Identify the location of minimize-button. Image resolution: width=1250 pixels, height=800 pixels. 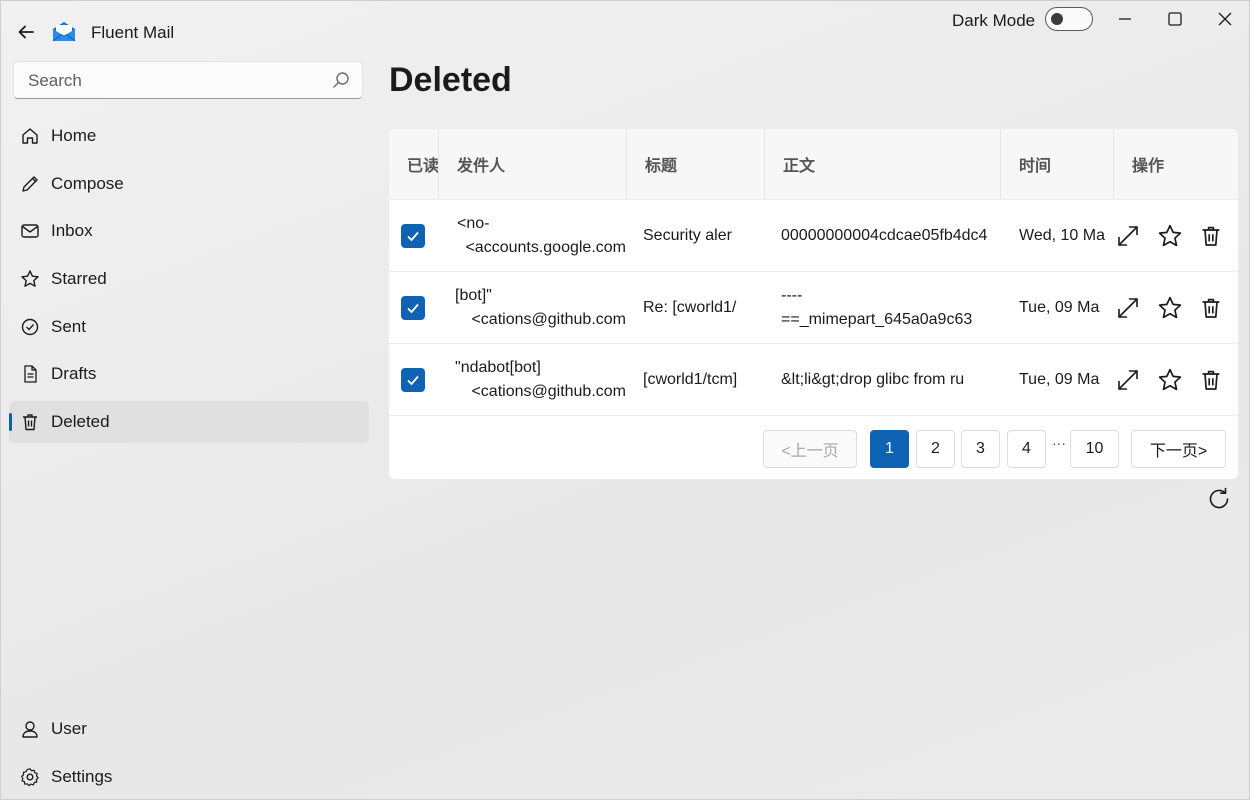
(1125, 19).